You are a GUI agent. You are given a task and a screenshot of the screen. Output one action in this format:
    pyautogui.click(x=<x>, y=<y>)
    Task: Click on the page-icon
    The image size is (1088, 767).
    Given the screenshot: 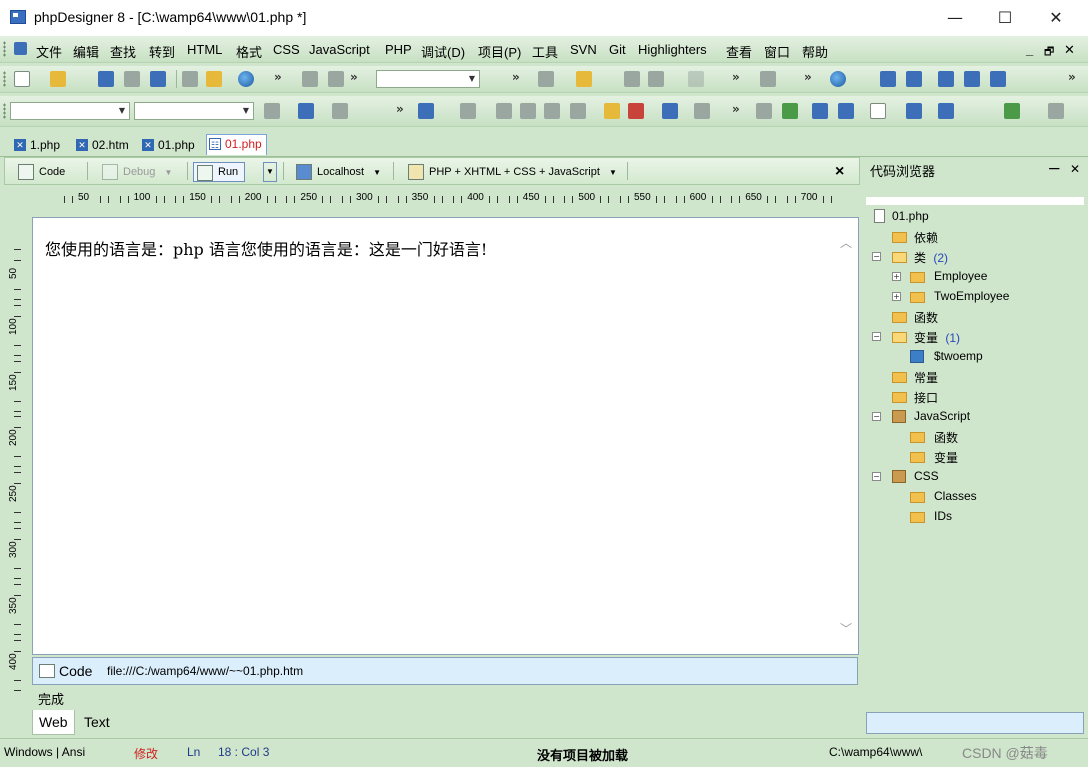 What is the action you would take?
    pyautogui.click(x=702, y=111)
    